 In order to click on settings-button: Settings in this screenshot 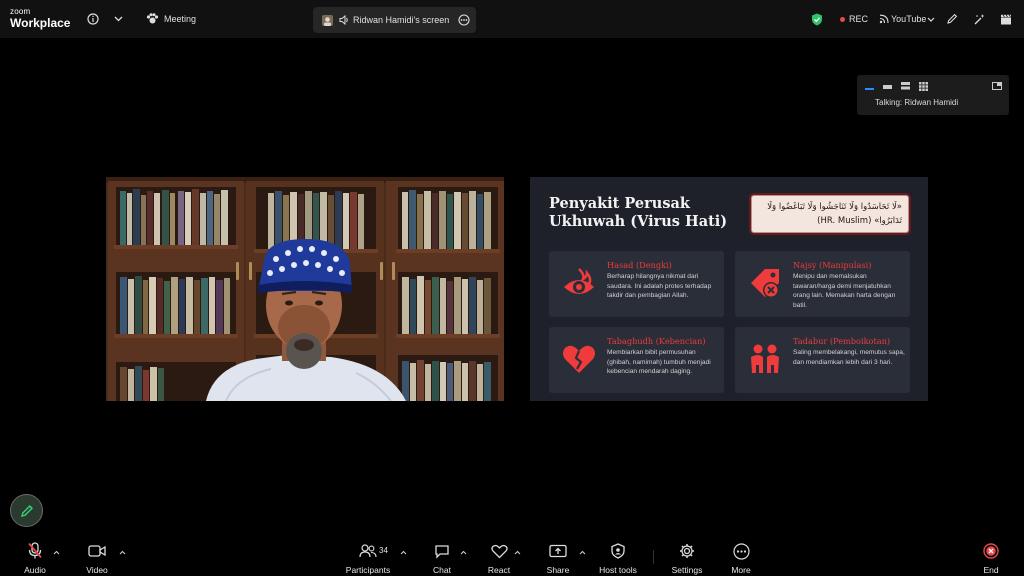, I will do `click(687, 558)`.